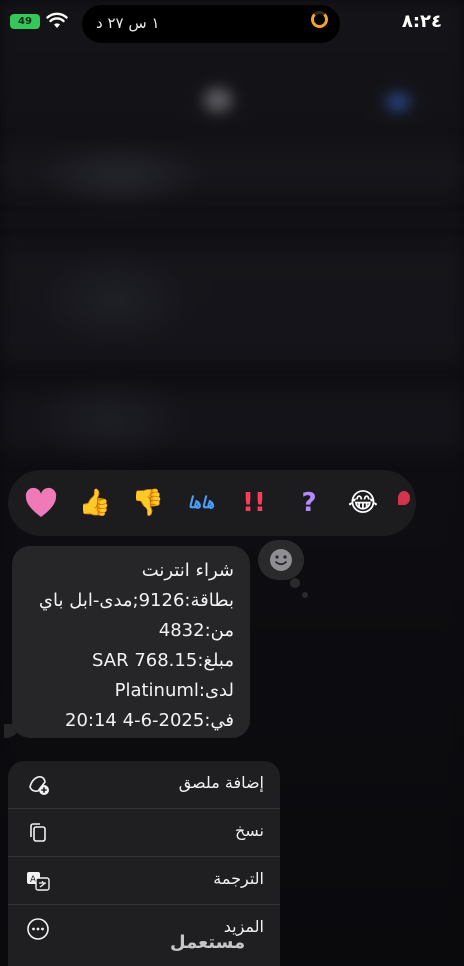 The image size is (464, 966). I want to click on battery-indicator: 49, so click(25, 21).